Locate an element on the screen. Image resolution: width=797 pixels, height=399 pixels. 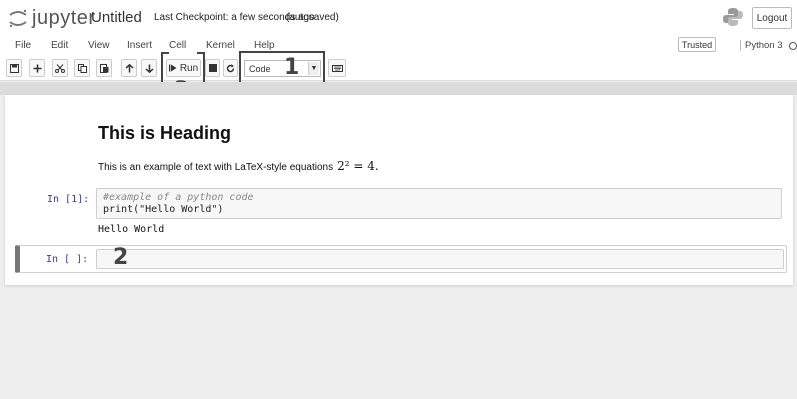
interrupt-kernel-button is located at coordinates (212, 68).